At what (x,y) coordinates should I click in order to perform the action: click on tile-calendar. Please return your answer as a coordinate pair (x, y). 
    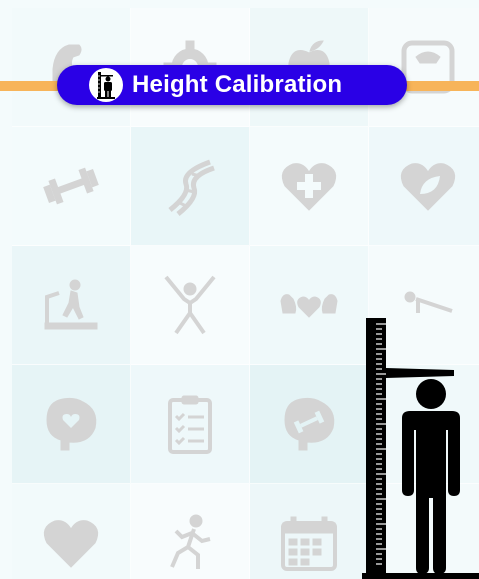
    Looking at the image, I should click on (309, 531).